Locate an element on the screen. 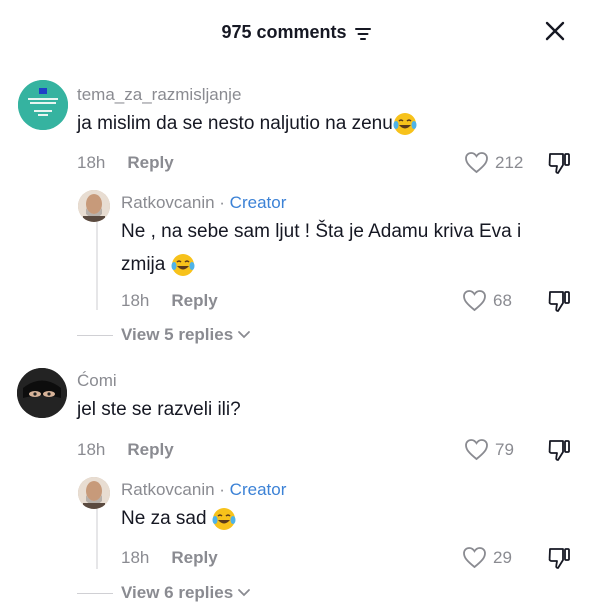  reply-text: Ne za sad is located at coordinates (178, 518).